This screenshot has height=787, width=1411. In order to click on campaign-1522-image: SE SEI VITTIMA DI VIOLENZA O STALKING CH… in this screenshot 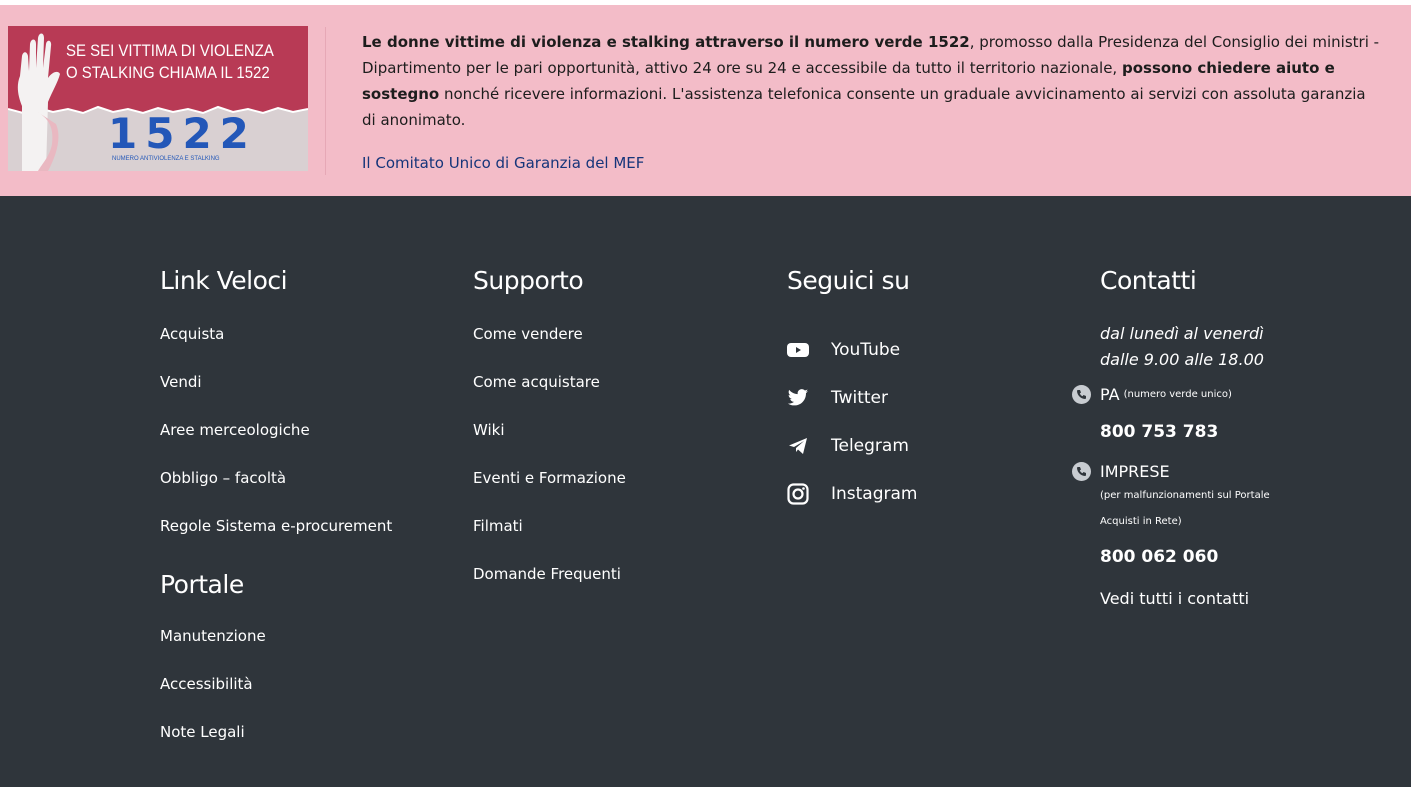, I will do `click(158, 98)`.